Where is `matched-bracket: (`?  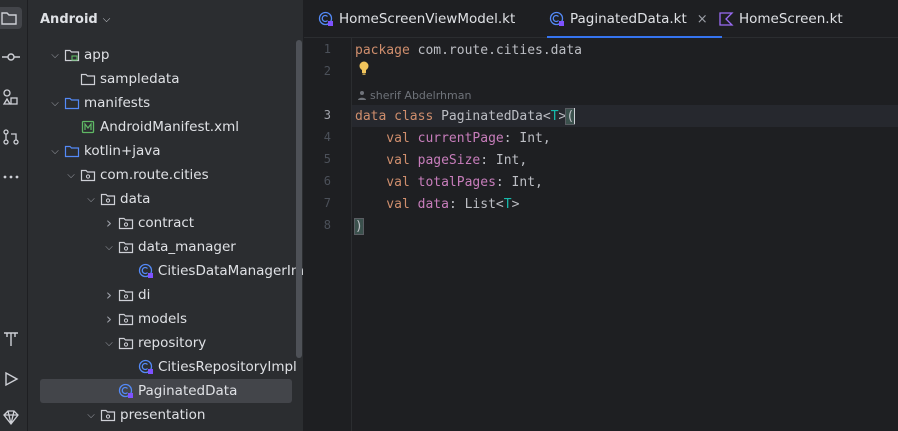
matched-bracket: ( is located at coordinates (570, 116).